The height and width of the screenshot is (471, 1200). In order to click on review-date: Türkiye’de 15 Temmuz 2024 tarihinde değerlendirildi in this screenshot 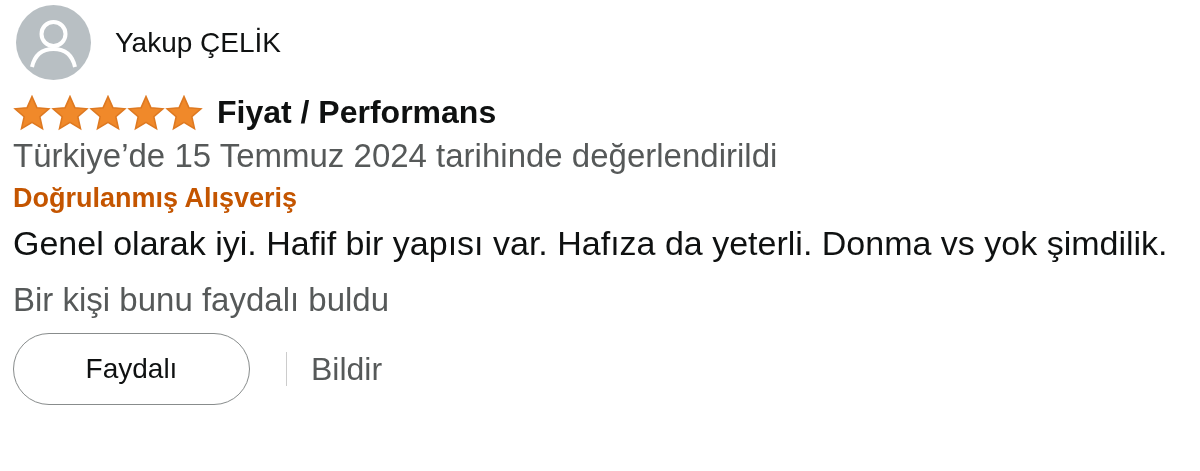, I will do `click(396, 156)`.